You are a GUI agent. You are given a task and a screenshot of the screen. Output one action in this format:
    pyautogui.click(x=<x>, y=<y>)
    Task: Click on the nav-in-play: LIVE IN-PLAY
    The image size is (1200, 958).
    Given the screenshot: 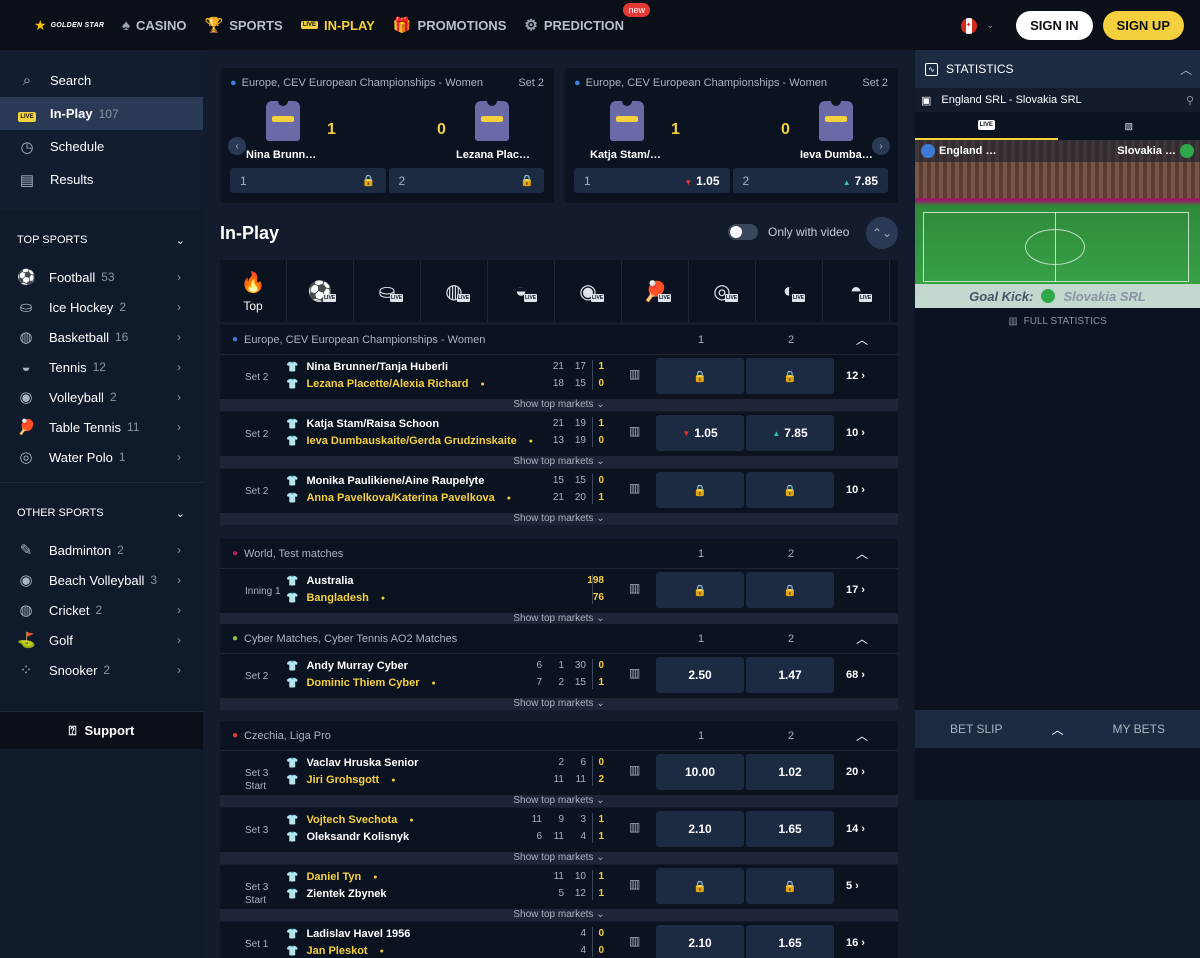 What is the action you would take?
    pyautogui.click(x=337, y=25)
    